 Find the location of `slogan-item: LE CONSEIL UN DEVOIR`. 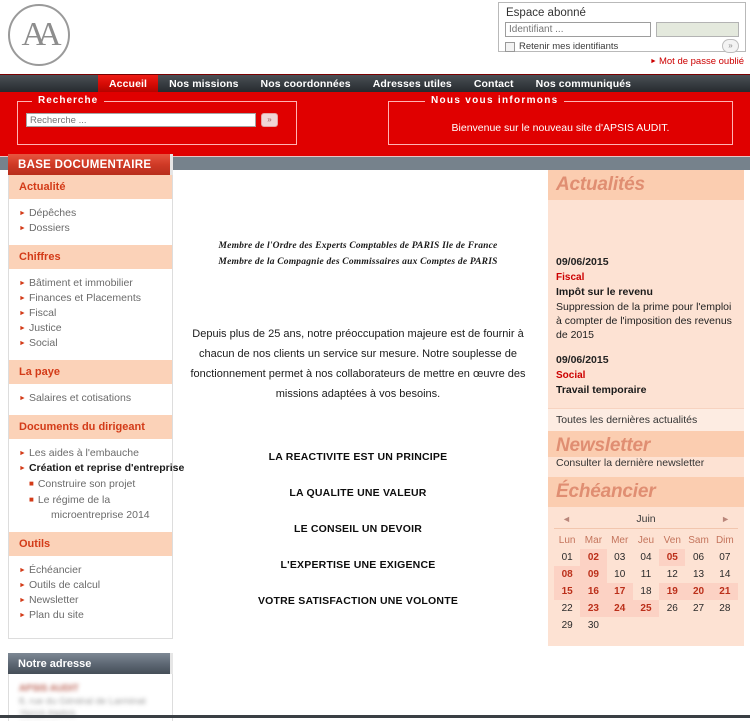

slogan-item: LE CONSEIL UN DEVOIR is located at coordinates (358, 529).